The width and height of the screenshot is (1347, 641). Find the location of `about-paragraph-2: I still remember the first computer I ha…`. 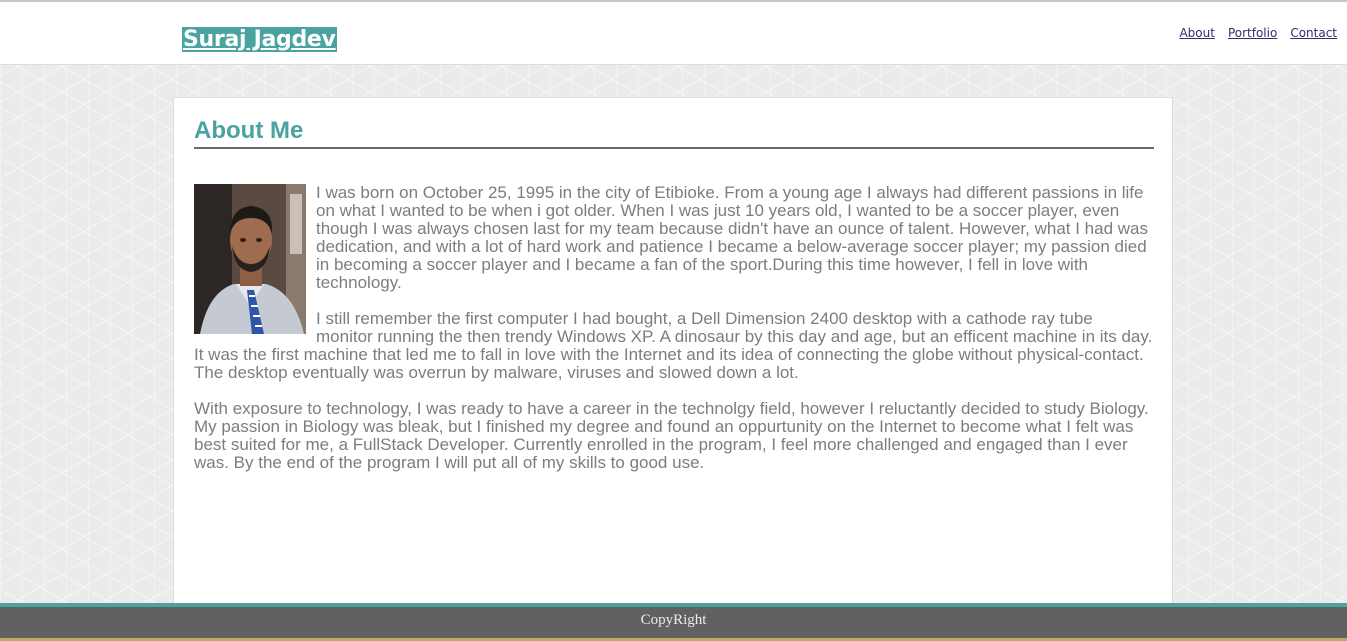

about-paragraph-2: I still remember the first computer I ha… is located at coordinates (673, 345).